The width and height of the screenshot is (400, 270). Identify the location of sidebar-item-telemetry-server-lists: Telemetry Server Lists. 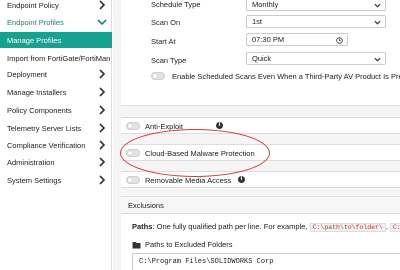
(56, 128).